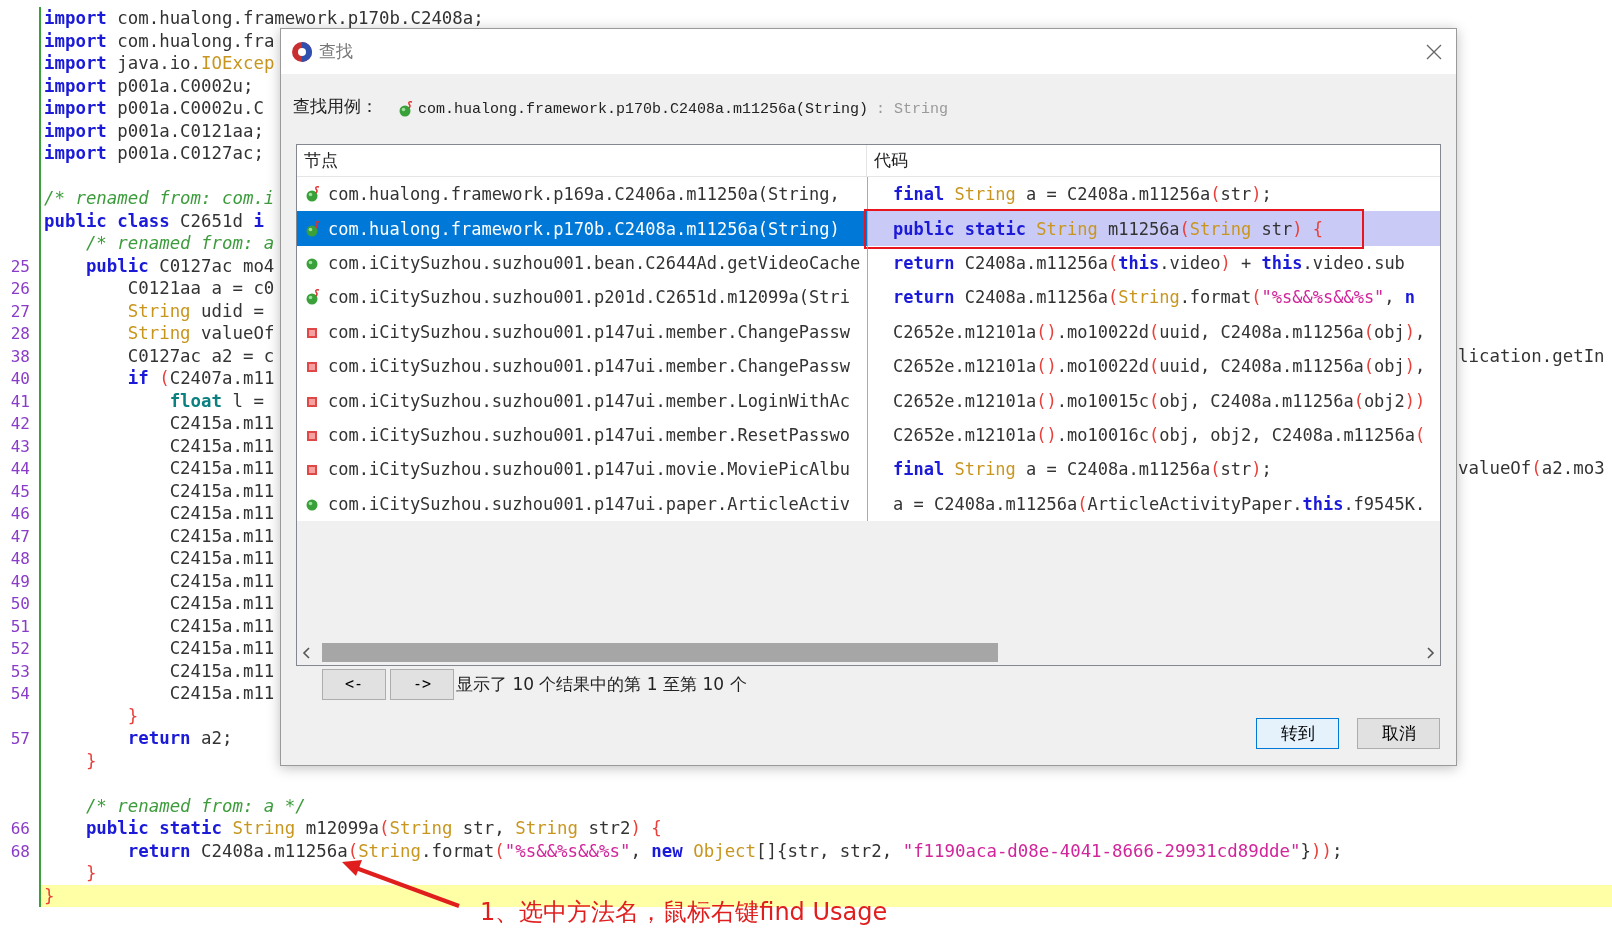  Describe the element at coordinates (302, 51) in the screenshot. I see `app-logo-icon` at that location.